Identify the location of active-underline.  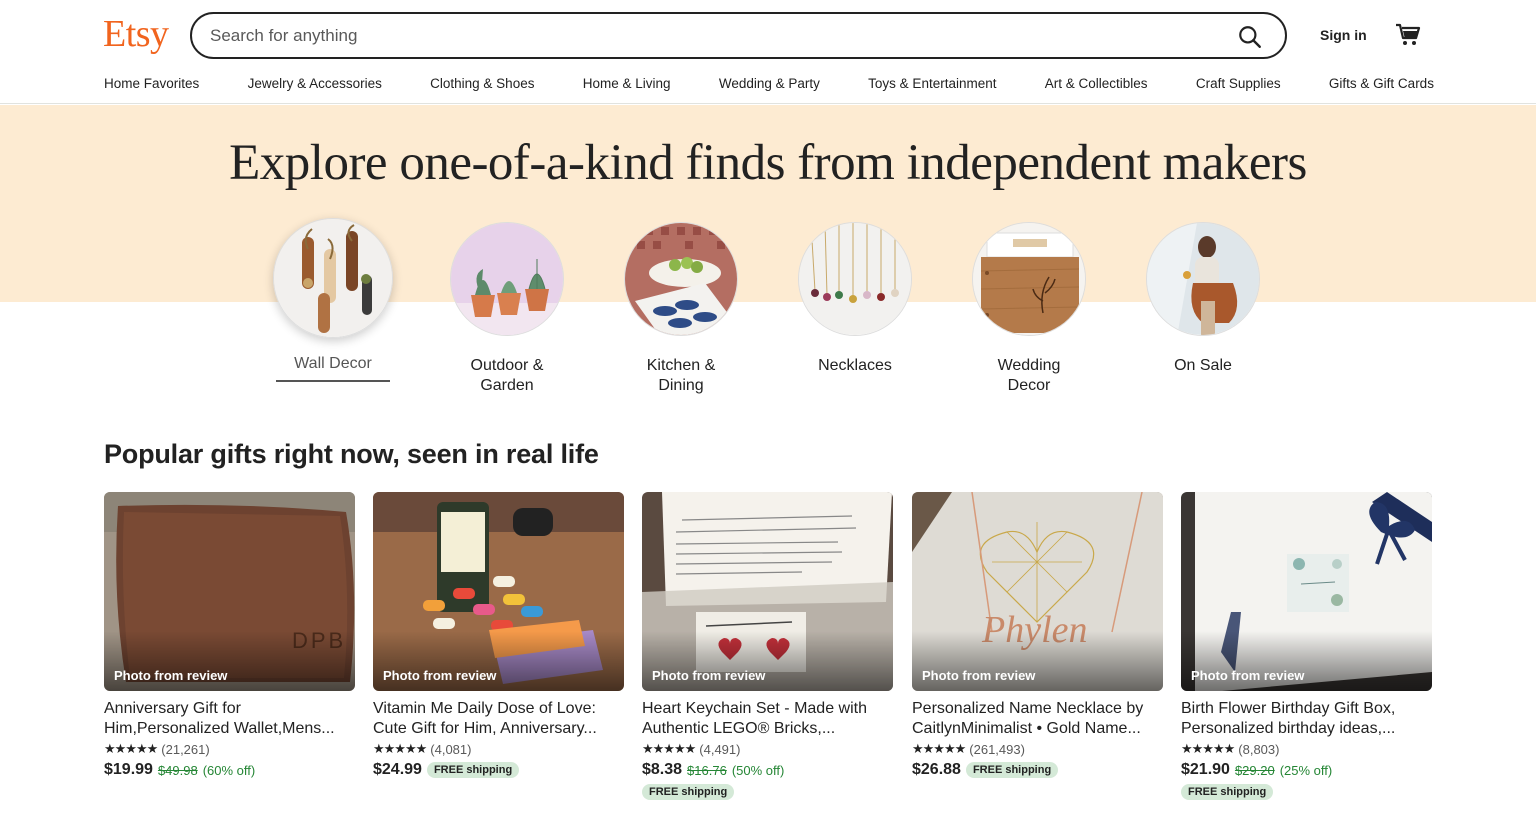
(333, 381).